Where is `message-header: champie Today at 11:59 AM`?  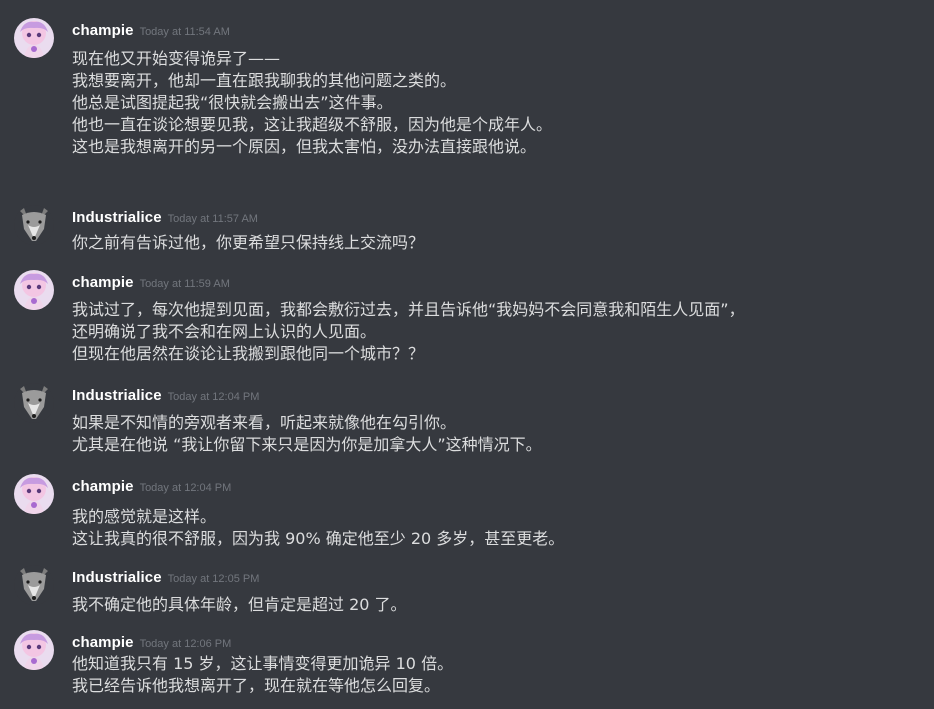 message-header: champie Today at 11:59 AM is located at coordinates (151, 281).